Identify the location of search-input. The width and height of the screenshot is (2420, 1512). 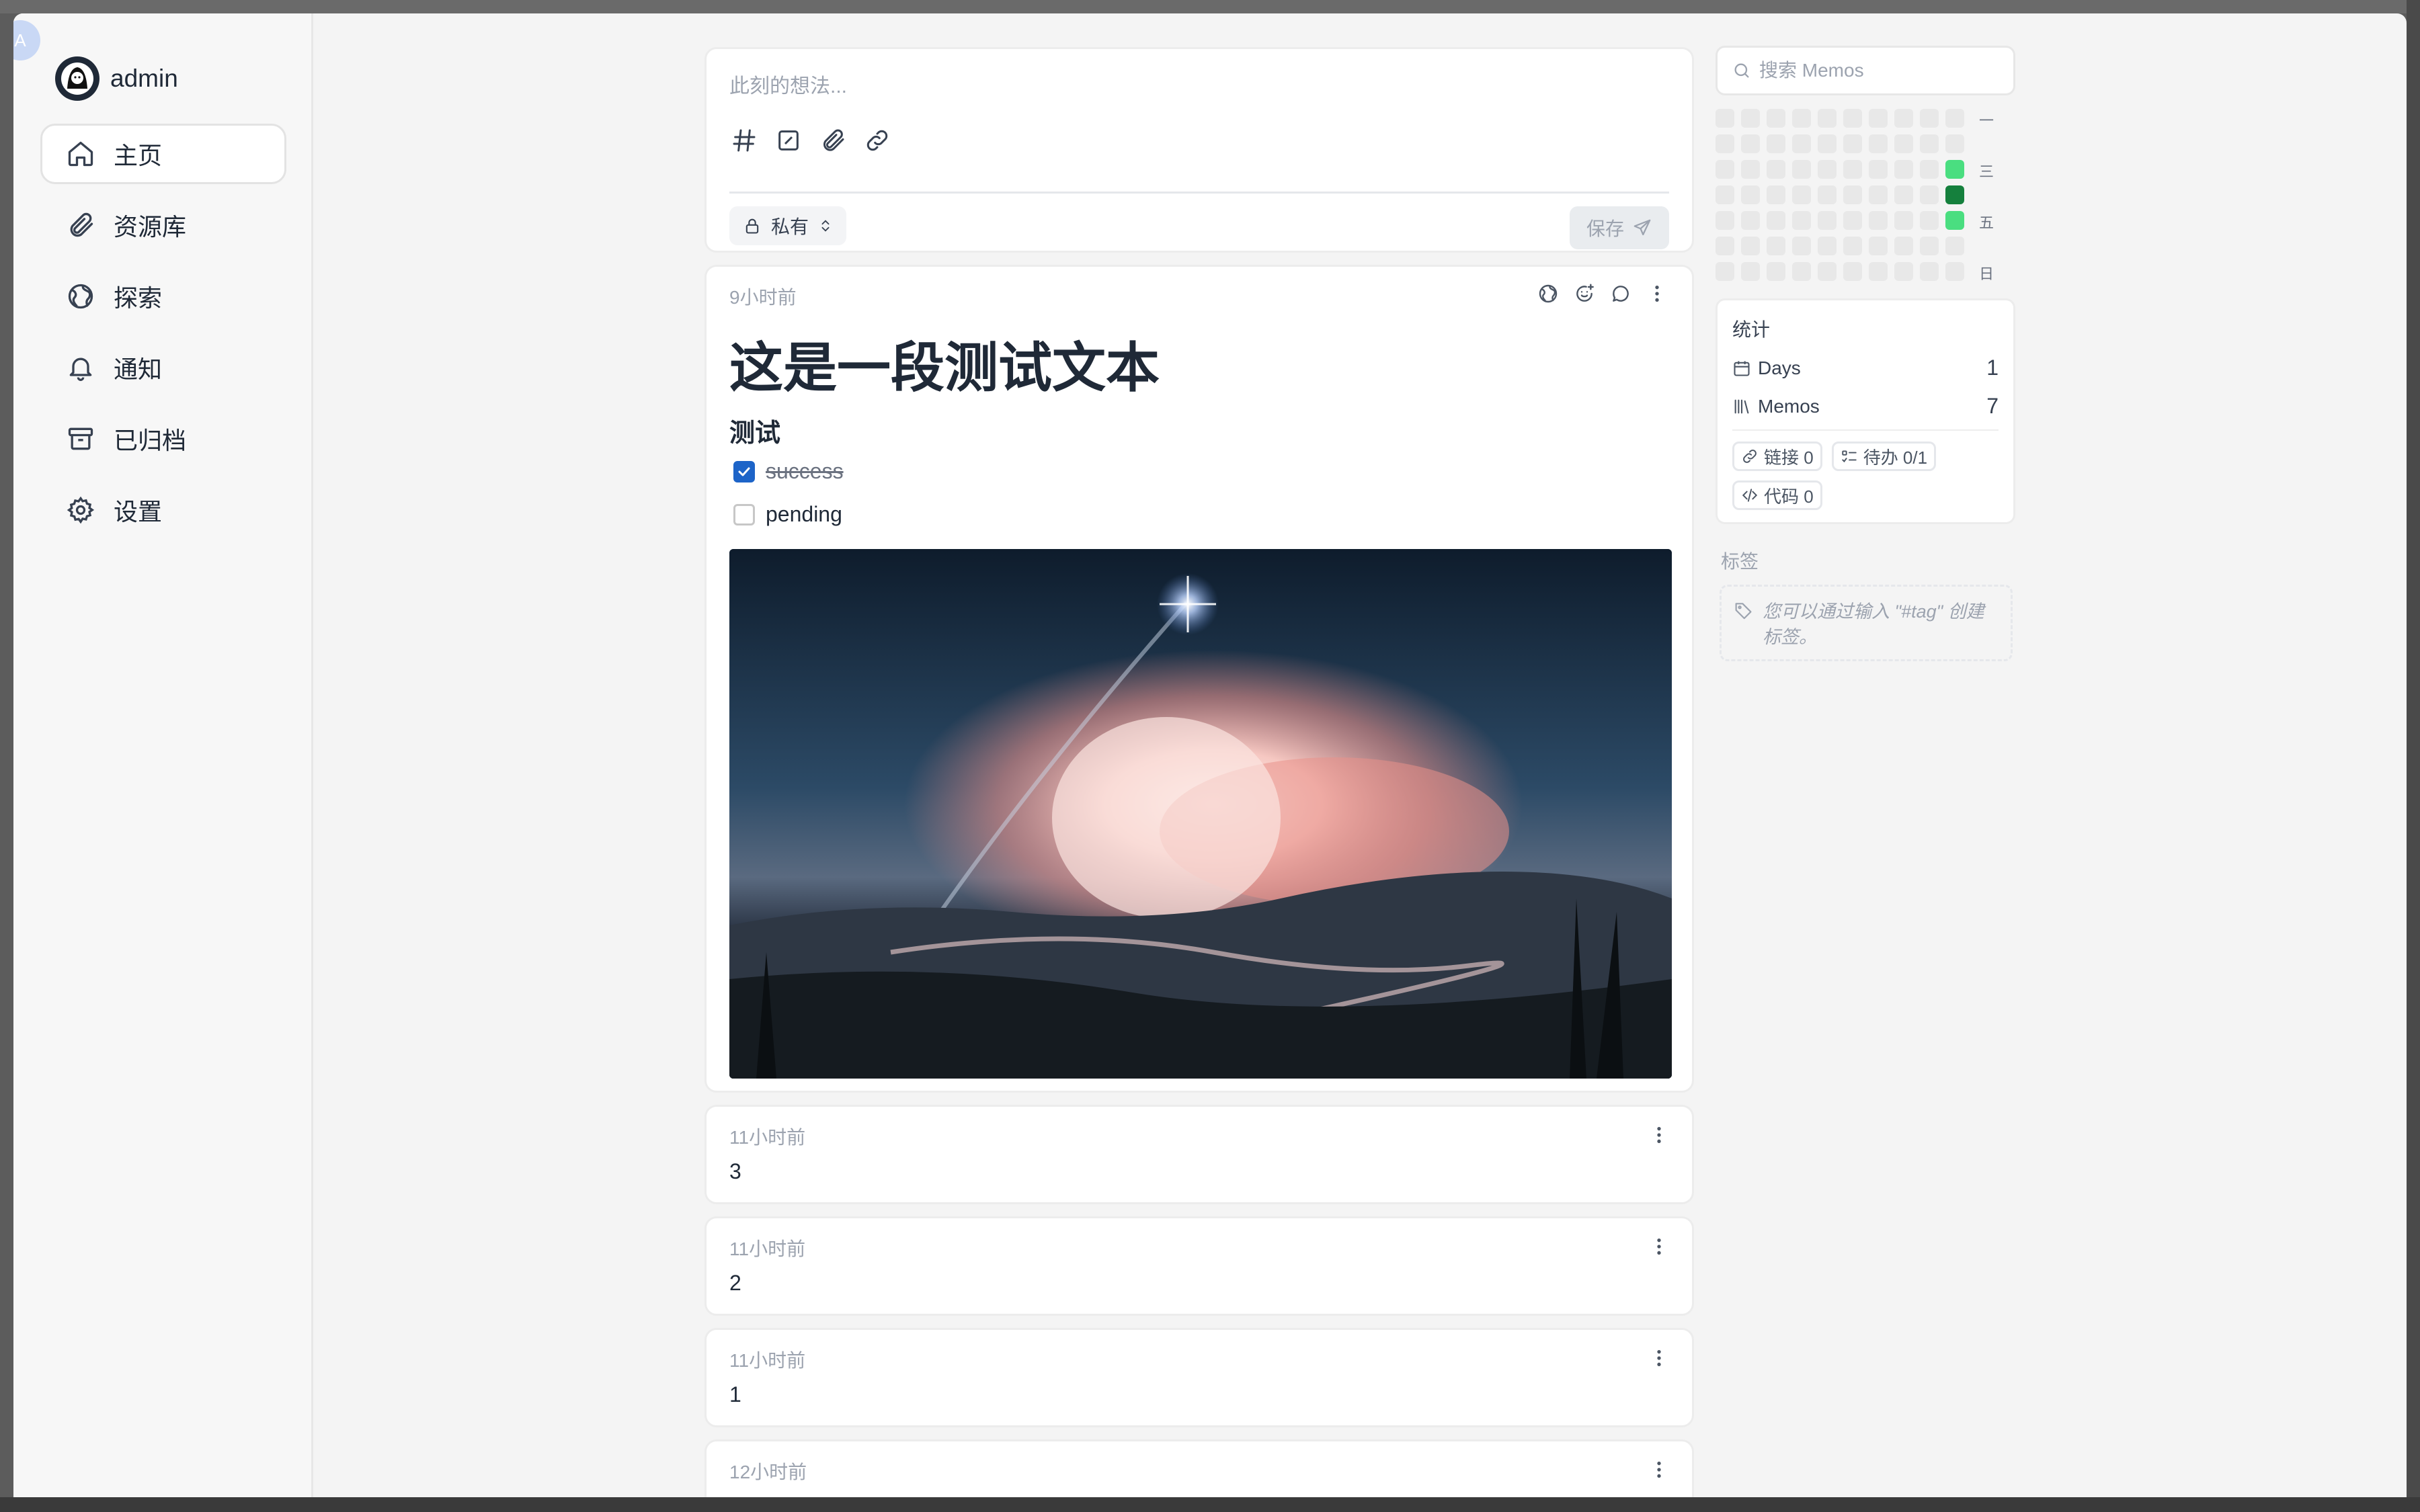
(1880, 71).